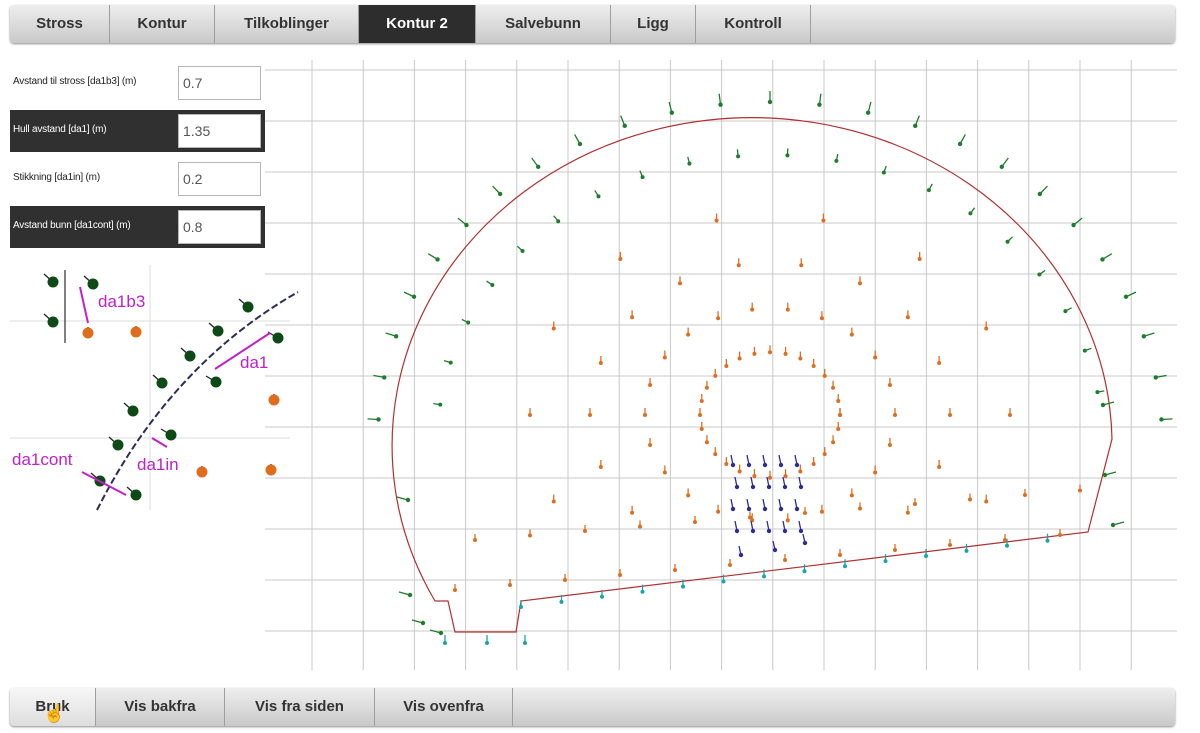 The width and height of the screenshot is (1200, 733). I want to click on tab-kontroll: Kontroll, so click(753, 24).